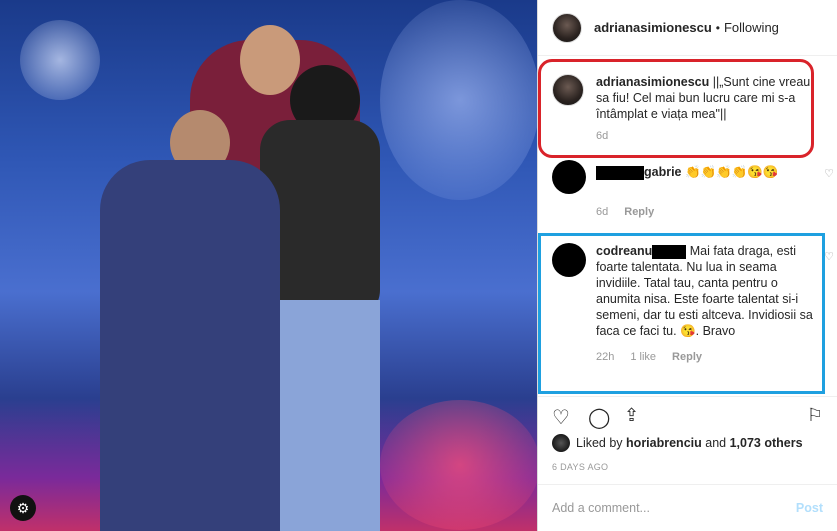  Describe the element at coordinates (631, 415) in the screenshot. I see `share-icon: ⇪` at that location.